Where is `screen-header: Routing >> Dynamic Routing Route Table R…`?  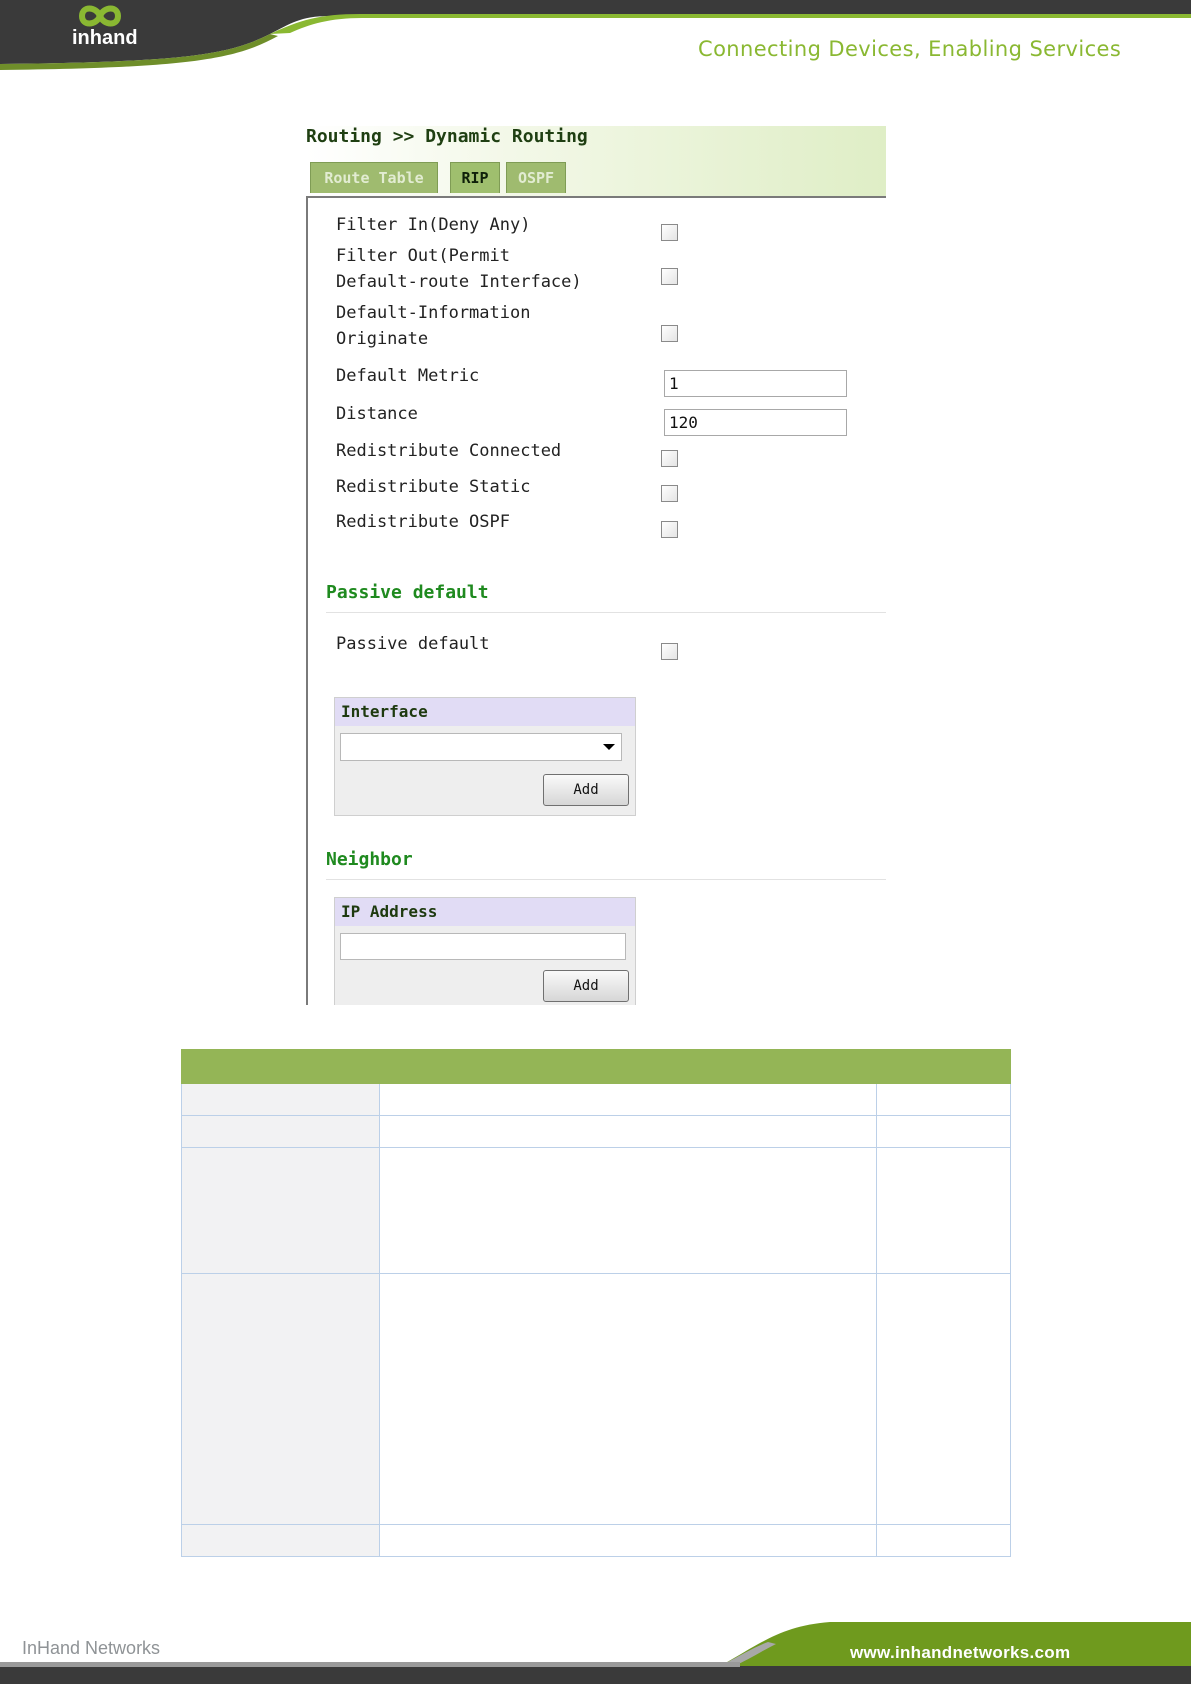
screen-header: Routing >> Dynamic Routing Route Table R… is located at coordinates (596, 161).